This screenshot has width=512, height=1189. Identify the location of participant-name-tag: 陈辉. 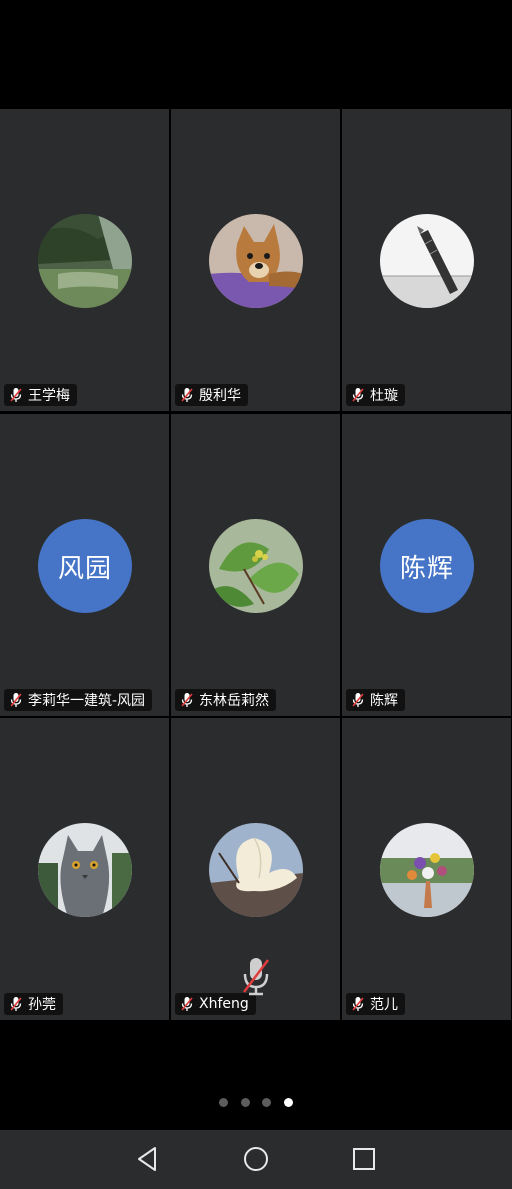
(375, 700).